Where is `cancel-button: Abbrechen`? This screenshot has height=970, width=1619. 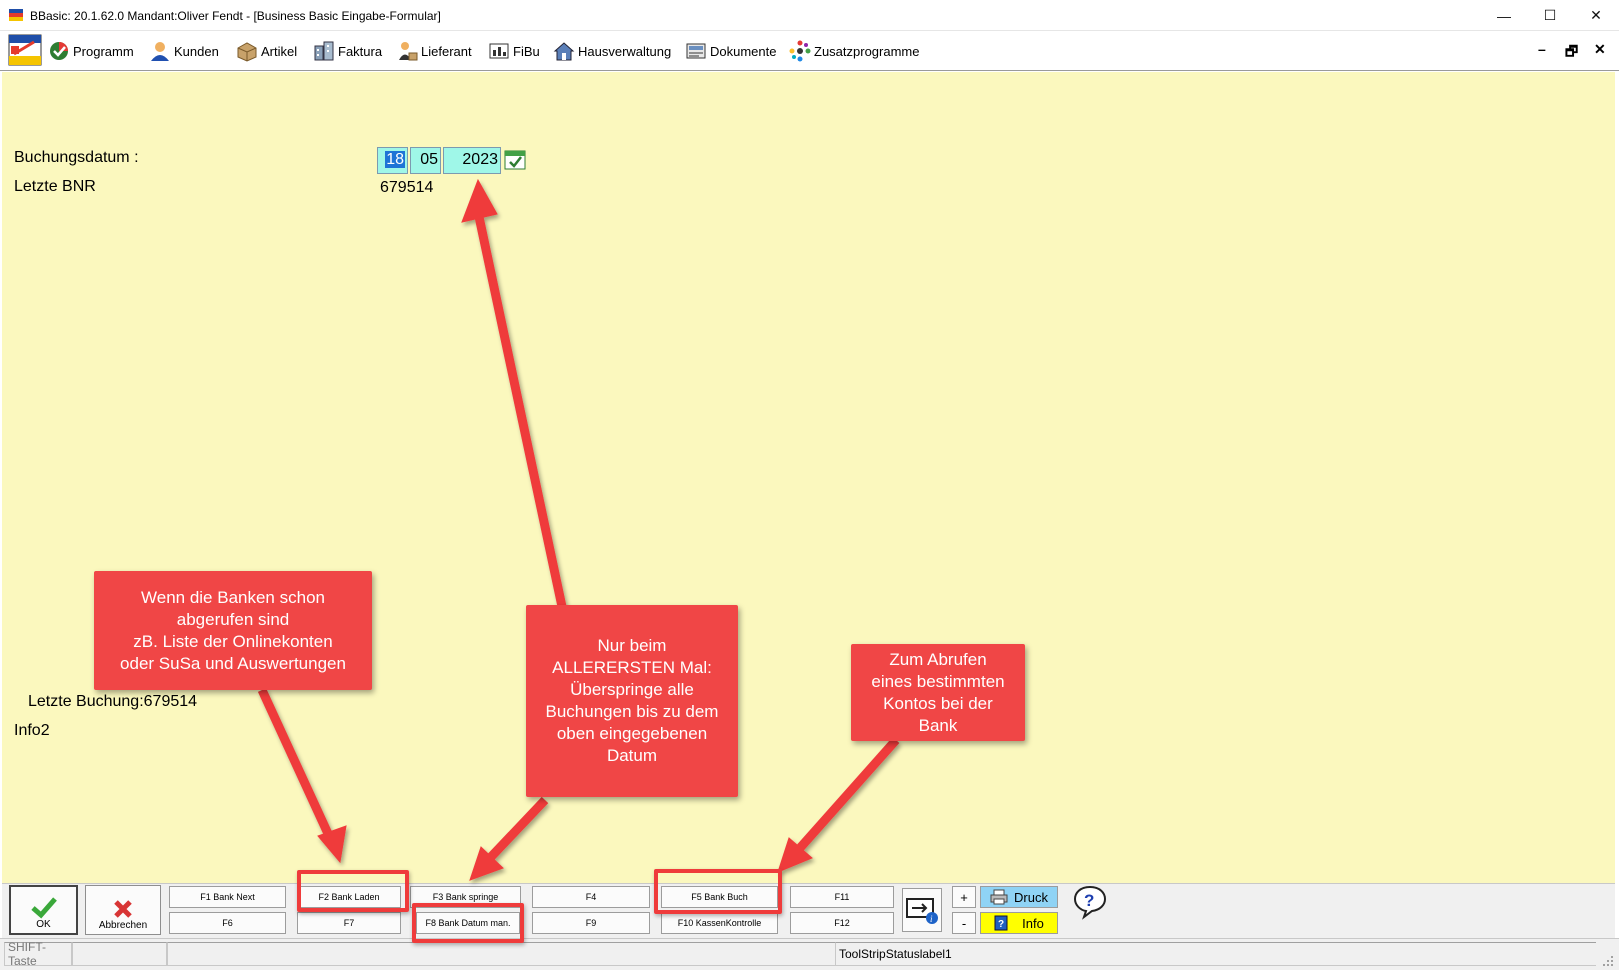
cancel-button: Abbrechen is located at coordinates (123, 910).